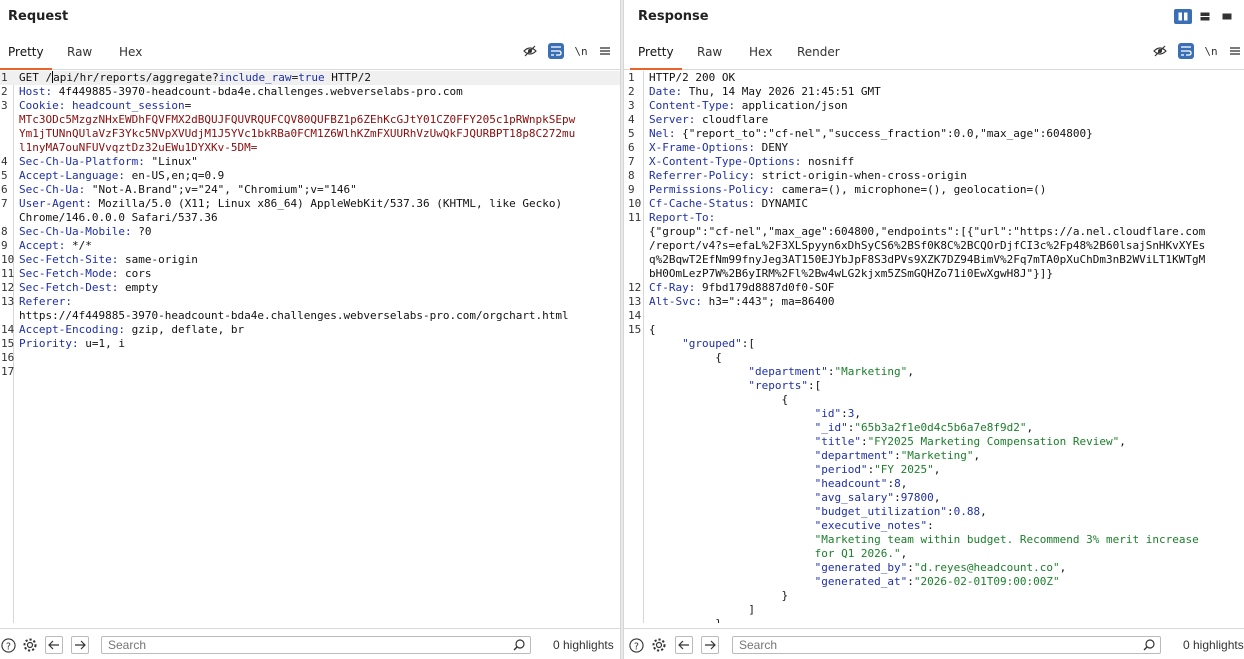 This screenshot has width=1244, height=659. Describe the element at coordinates (311, 77) in the screenshot. I see `token: true` at that location.